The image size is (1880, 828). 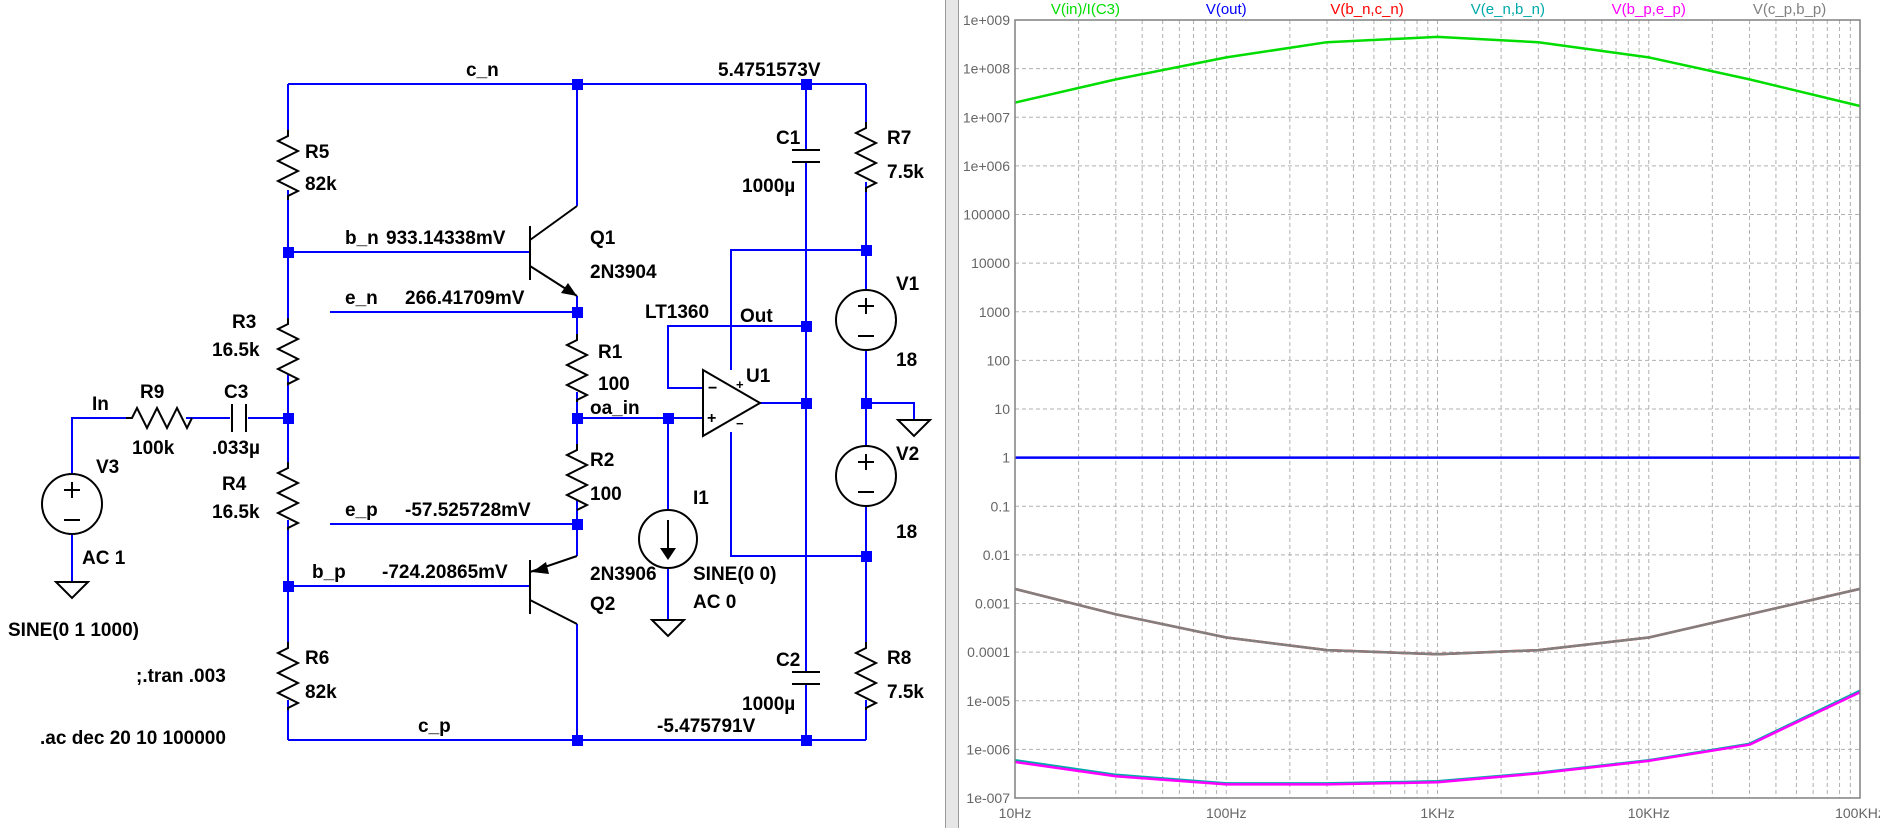 I want to click on r6-name: R6, so click(x=317, y=658).